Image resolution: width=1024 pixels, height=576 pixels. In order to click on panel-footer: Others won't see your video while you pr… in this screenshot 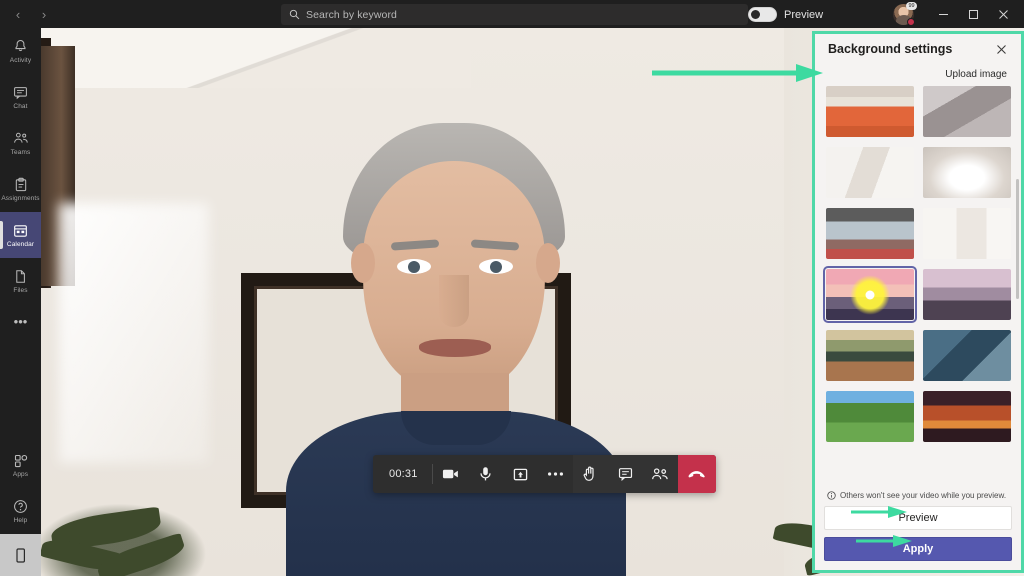, I will do `click(918, 528)`.